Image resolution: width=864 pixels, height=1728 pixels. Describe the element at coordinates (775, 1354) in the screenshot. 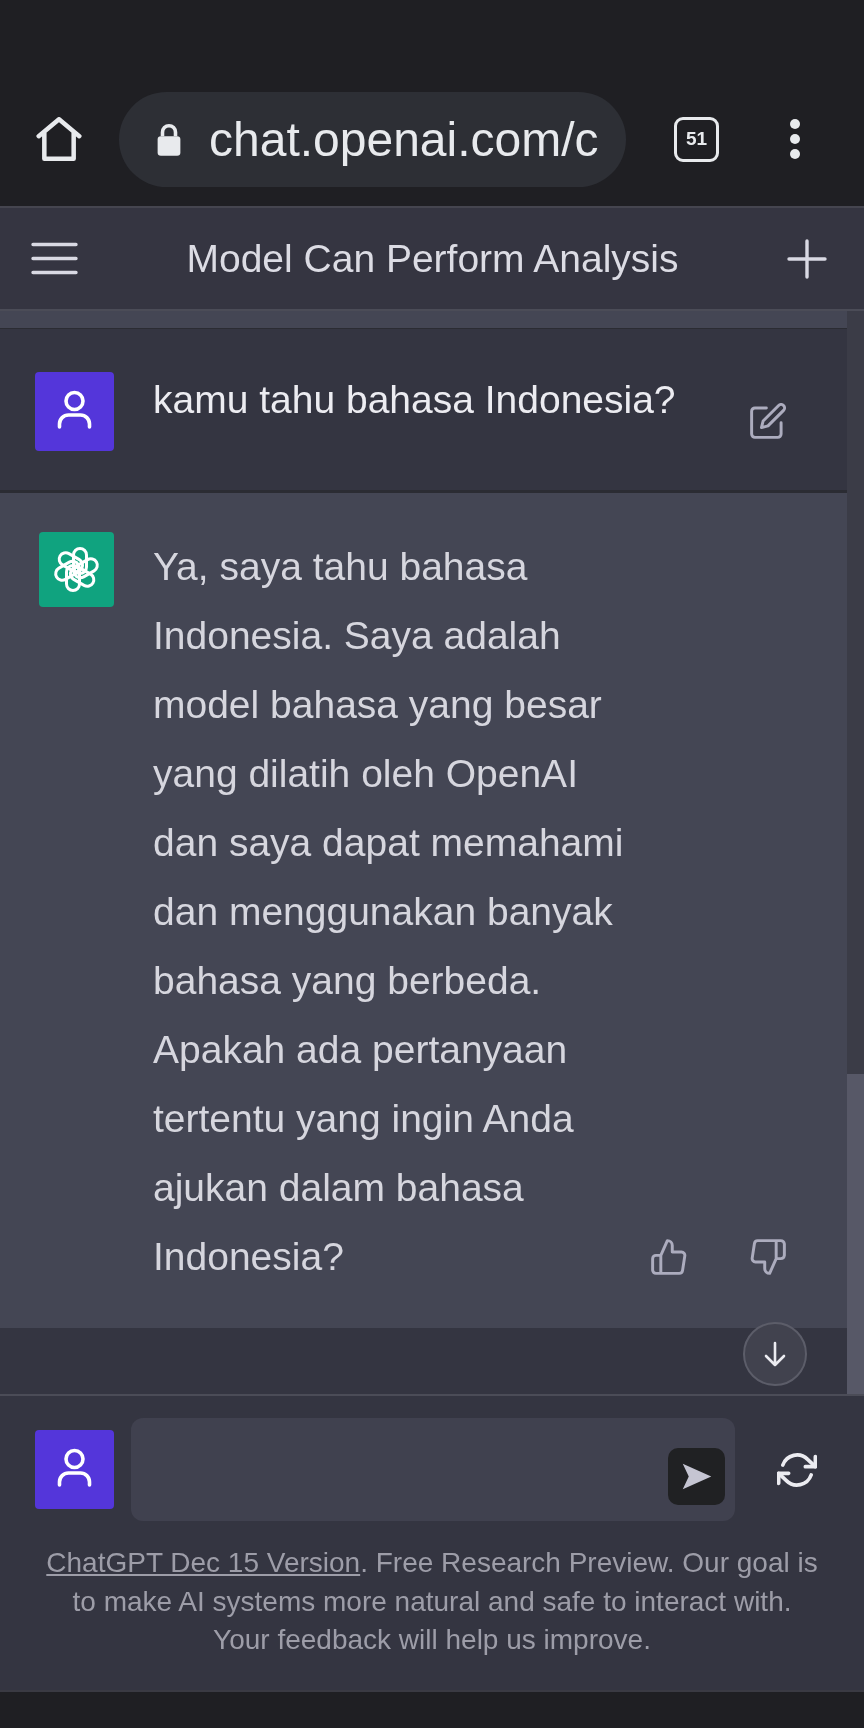

I see `arrow-down-icon` at that location.